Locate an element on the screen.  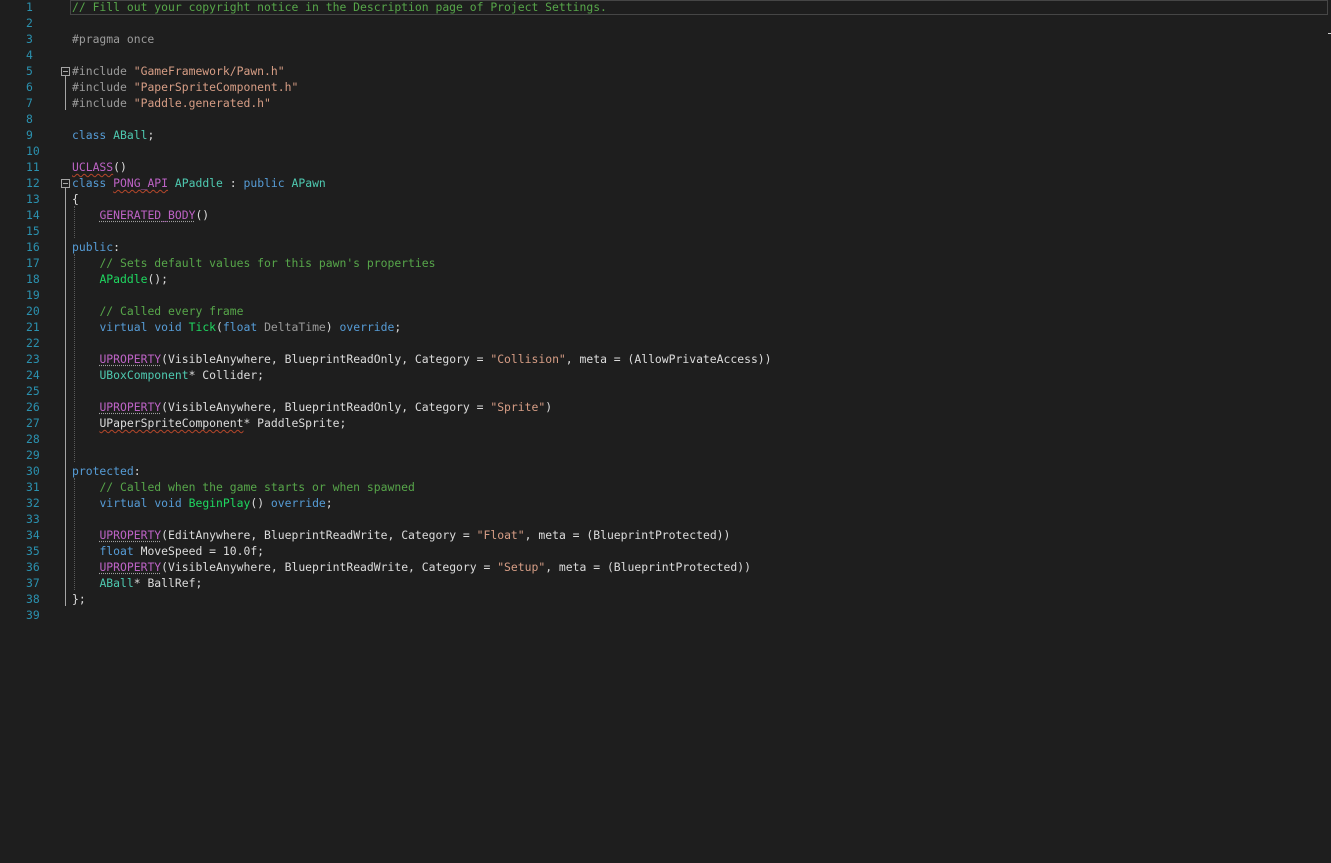
line-number: 10 is located at coordinates (33, 151).